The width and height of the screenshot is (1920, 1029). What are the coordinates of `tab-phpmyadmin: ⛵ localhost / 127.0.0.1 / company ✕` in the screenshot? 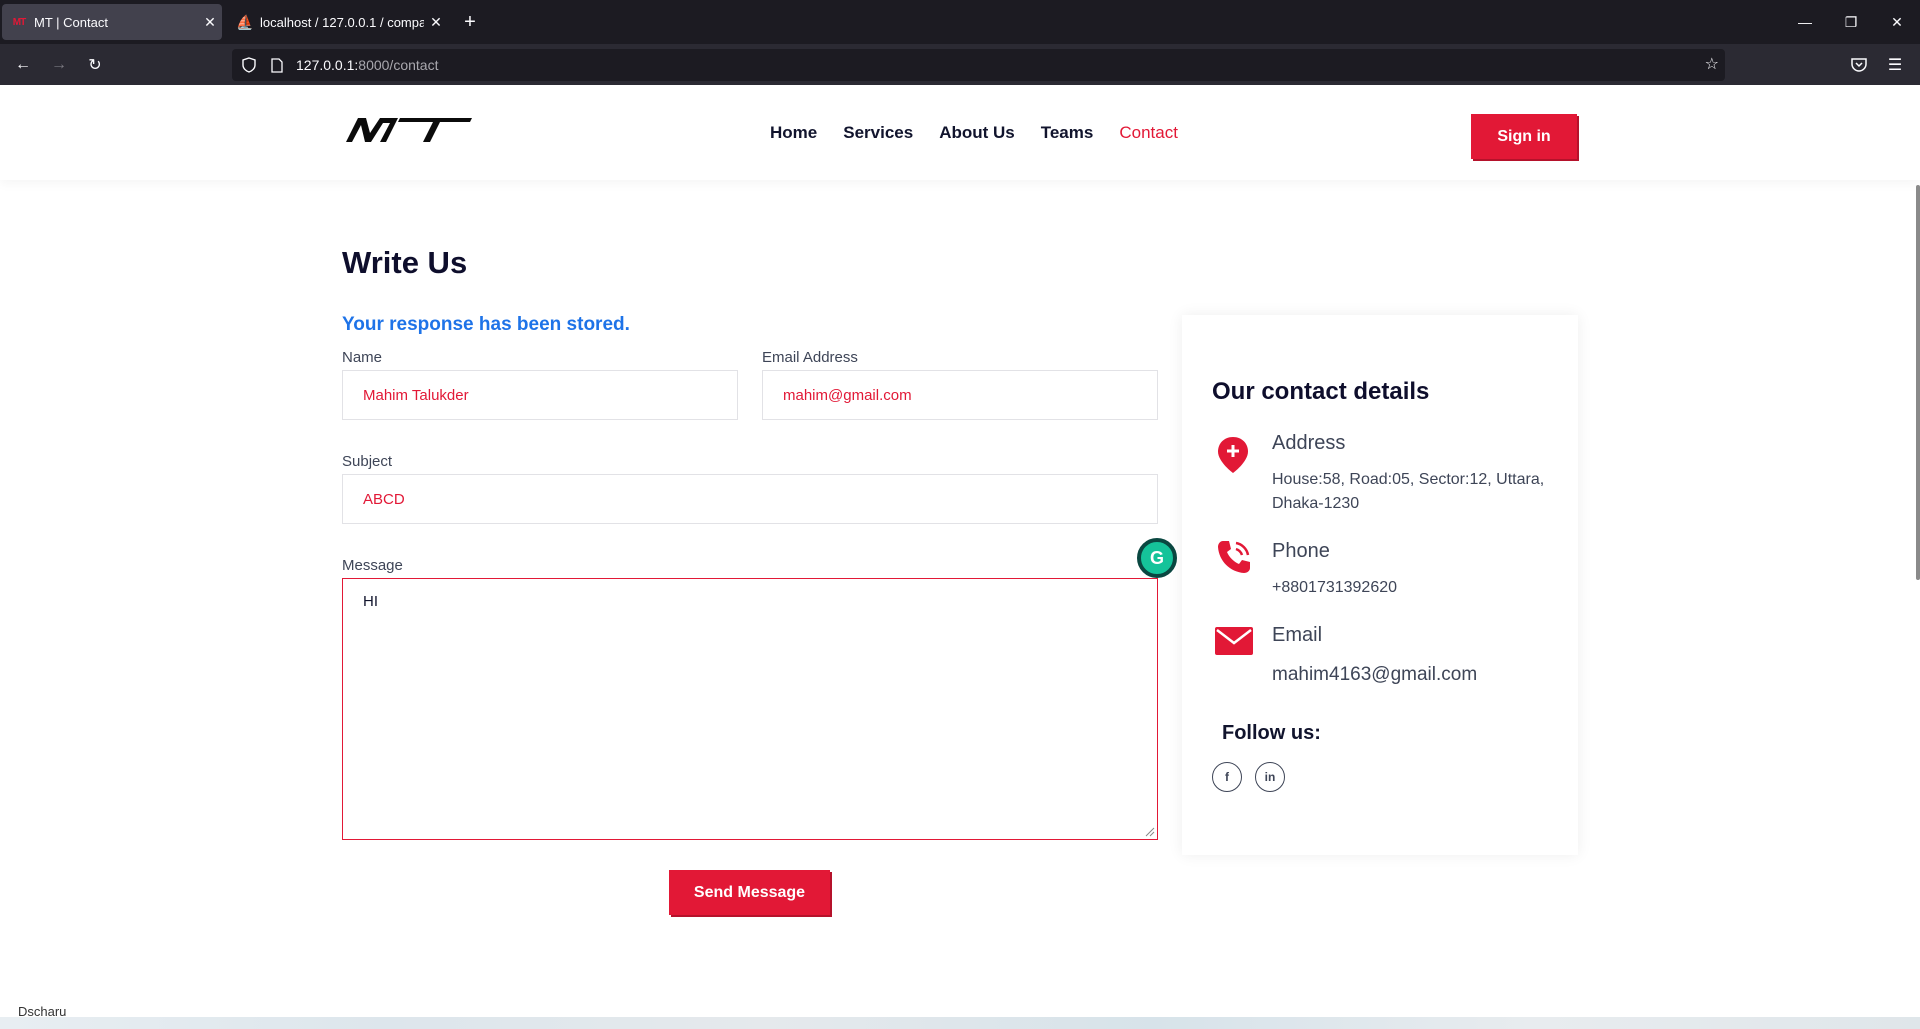 It's located at (338, 22).